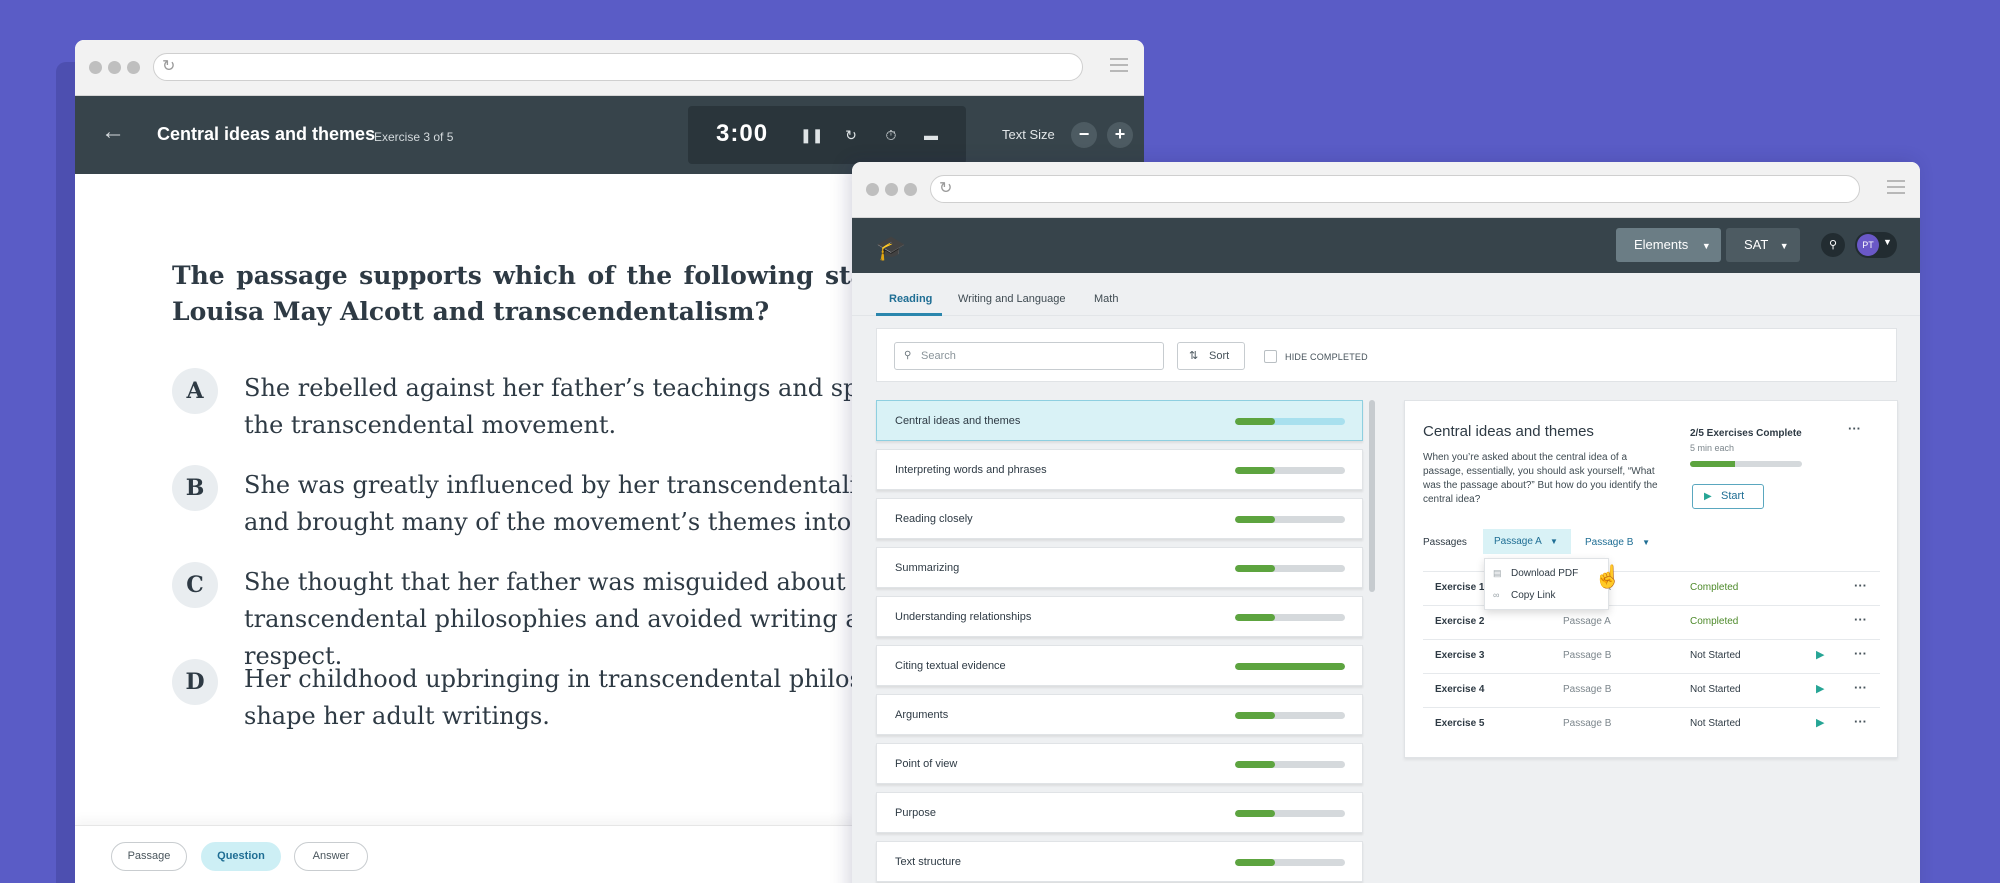  Describe the element at coordinates (1270, 356) in the screenshot. I see `checkbox` at that location.